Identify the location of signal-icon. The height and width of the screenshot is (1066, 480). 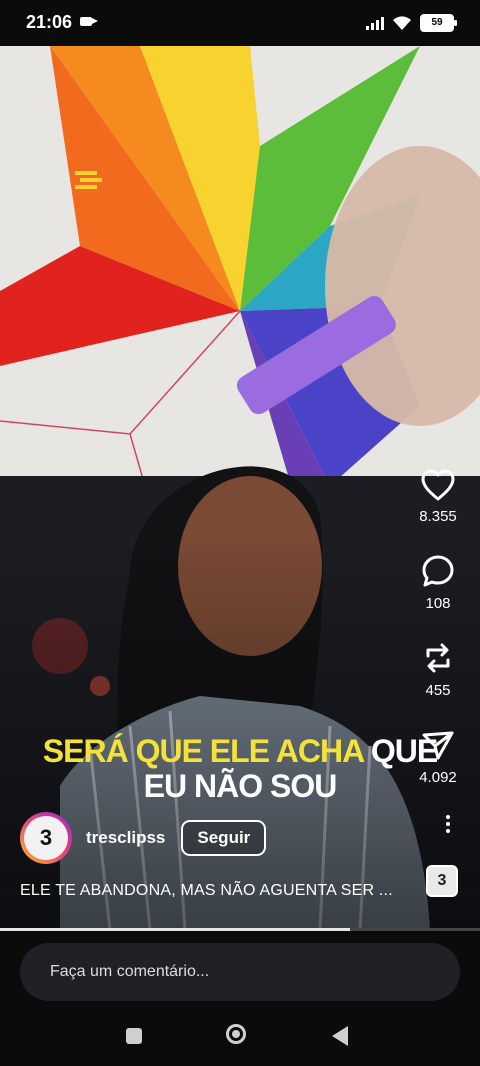
(375, 23).